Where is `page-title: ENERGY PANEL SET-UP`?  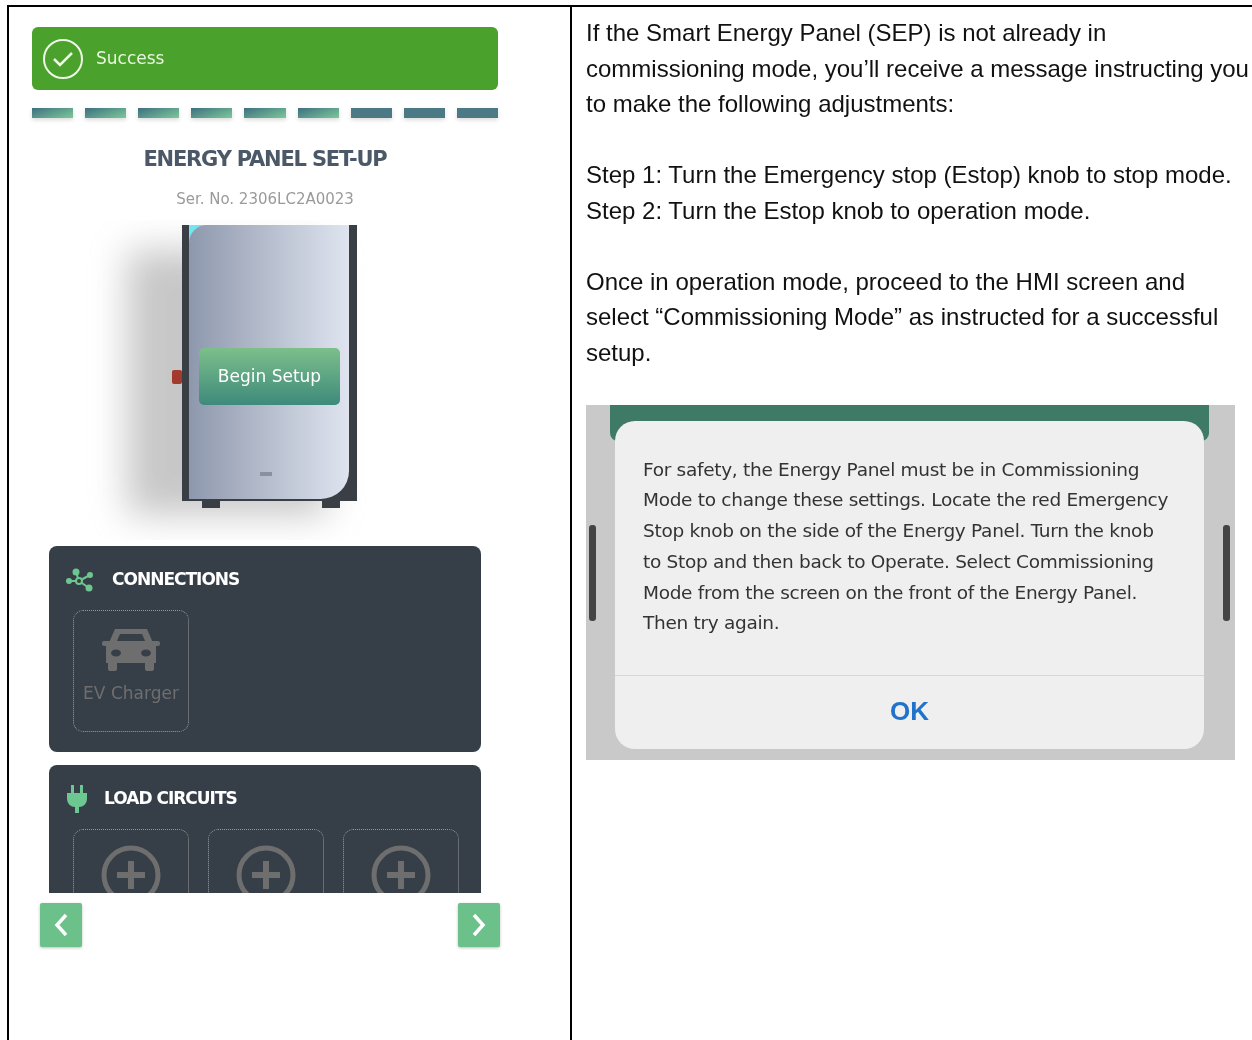 page-title: ENERGY PANEL SET-UP is located at coordinates (265, 159).